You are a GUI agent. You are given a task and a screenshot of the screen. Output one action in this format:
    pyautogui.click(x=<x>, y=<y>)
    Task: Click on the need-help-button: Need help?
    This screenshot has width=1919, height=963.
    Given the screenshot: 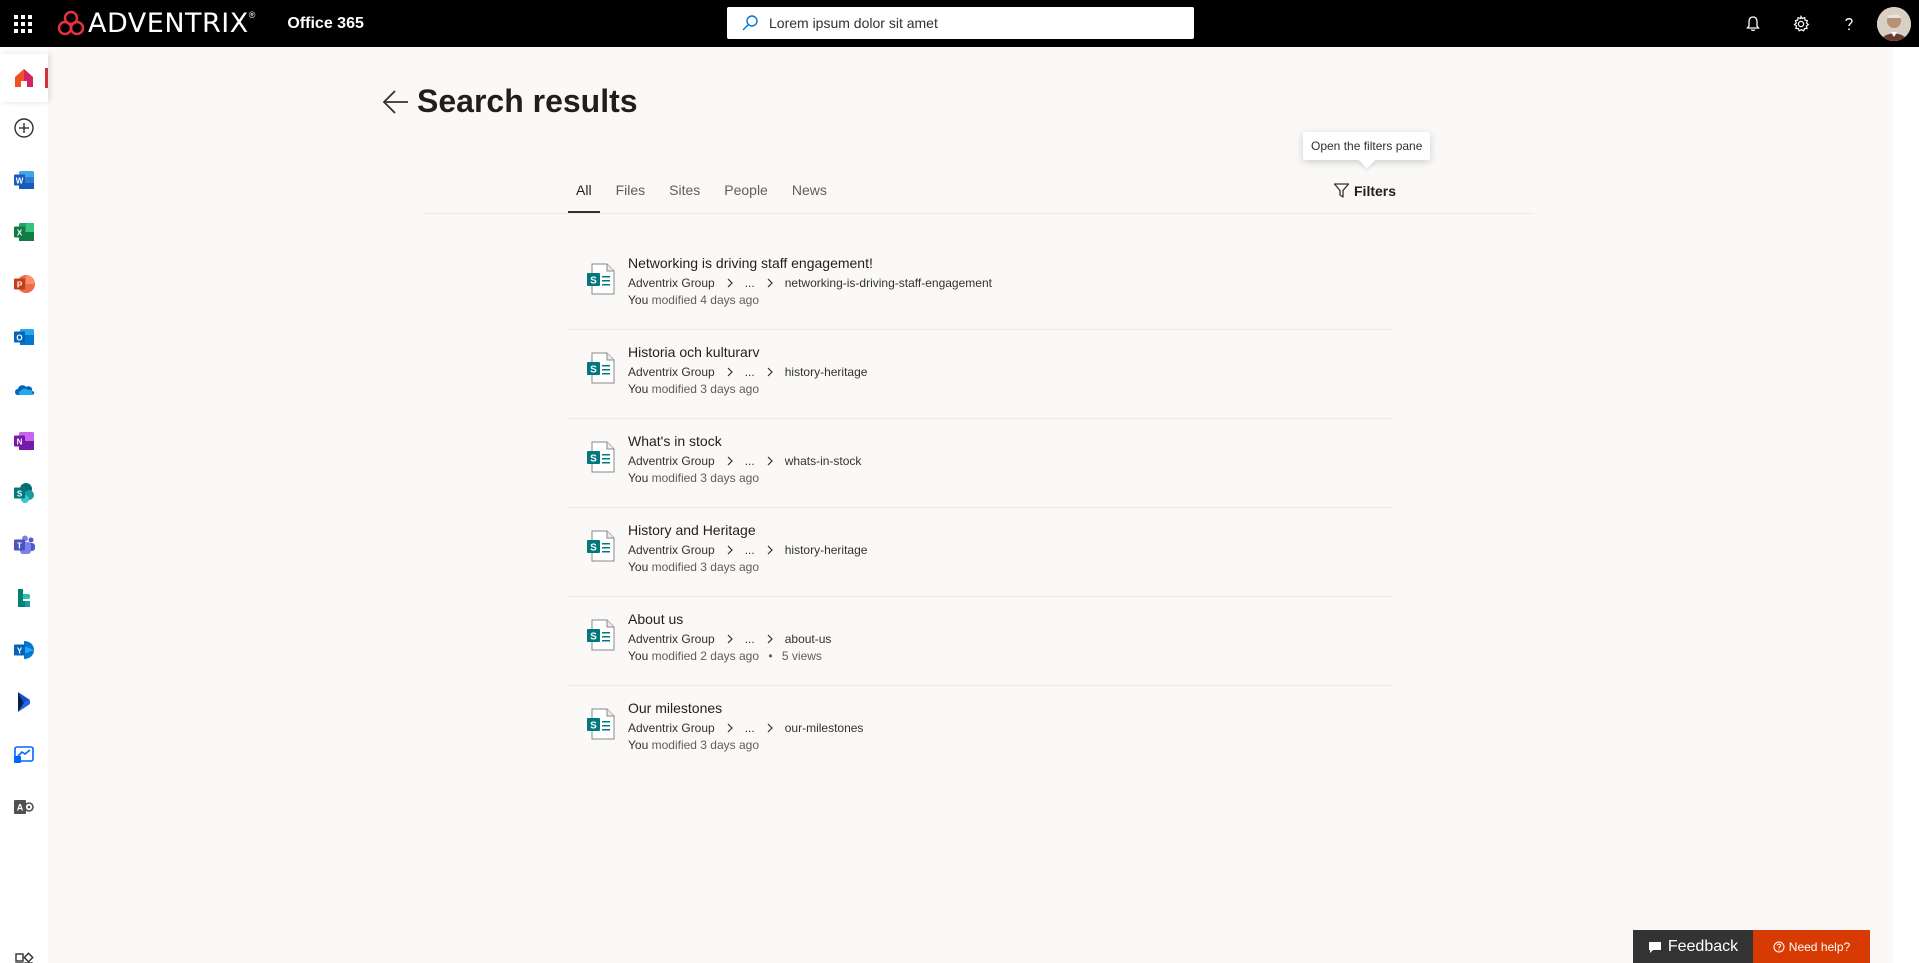 What is the action you would take?
    pyautogui.click(x=1811, y=946)
    